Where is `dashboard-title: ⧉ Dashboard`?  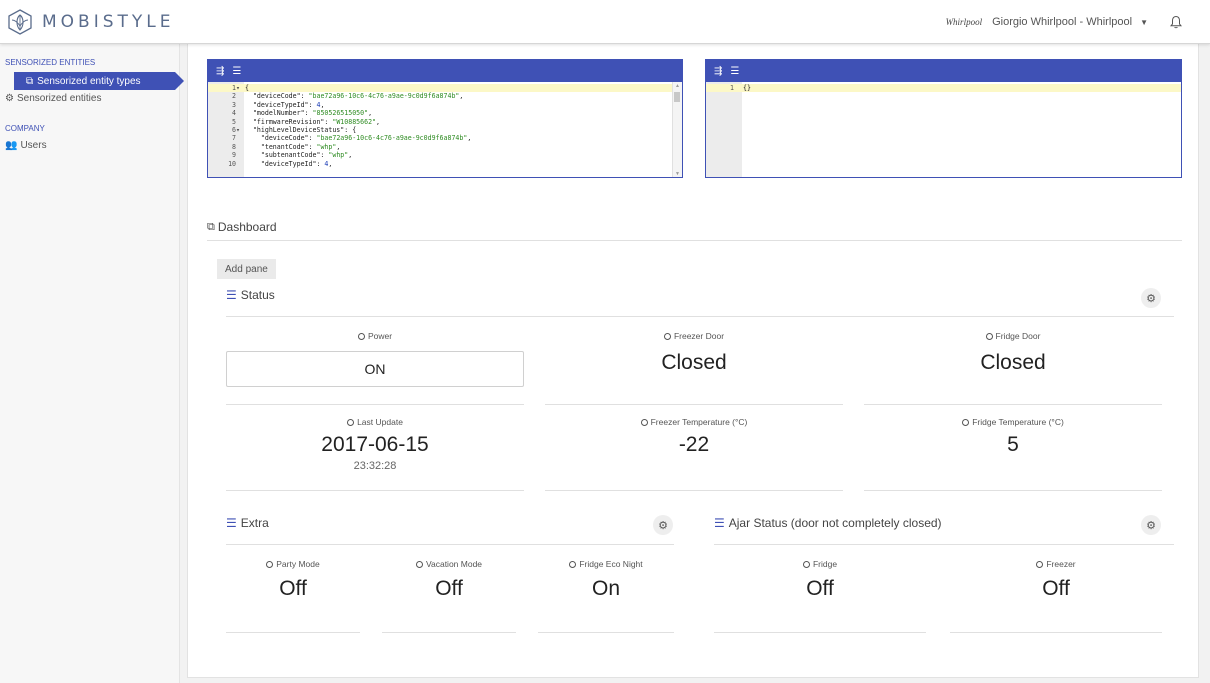
dashboard-title: ⧉ Dashboard is located at coordinates (242, 227).